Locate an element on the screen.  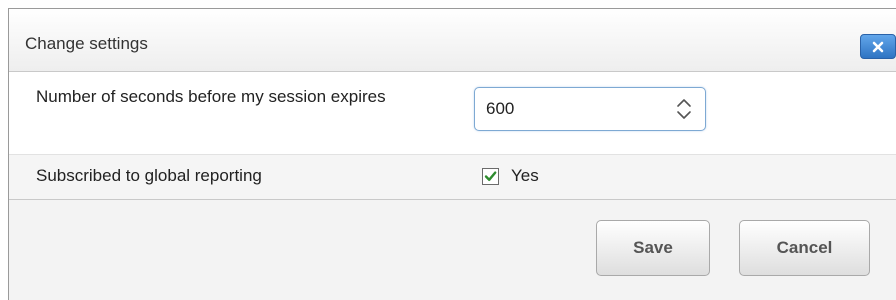
global-reporting-checkbox is located at coordinates (490, 176).